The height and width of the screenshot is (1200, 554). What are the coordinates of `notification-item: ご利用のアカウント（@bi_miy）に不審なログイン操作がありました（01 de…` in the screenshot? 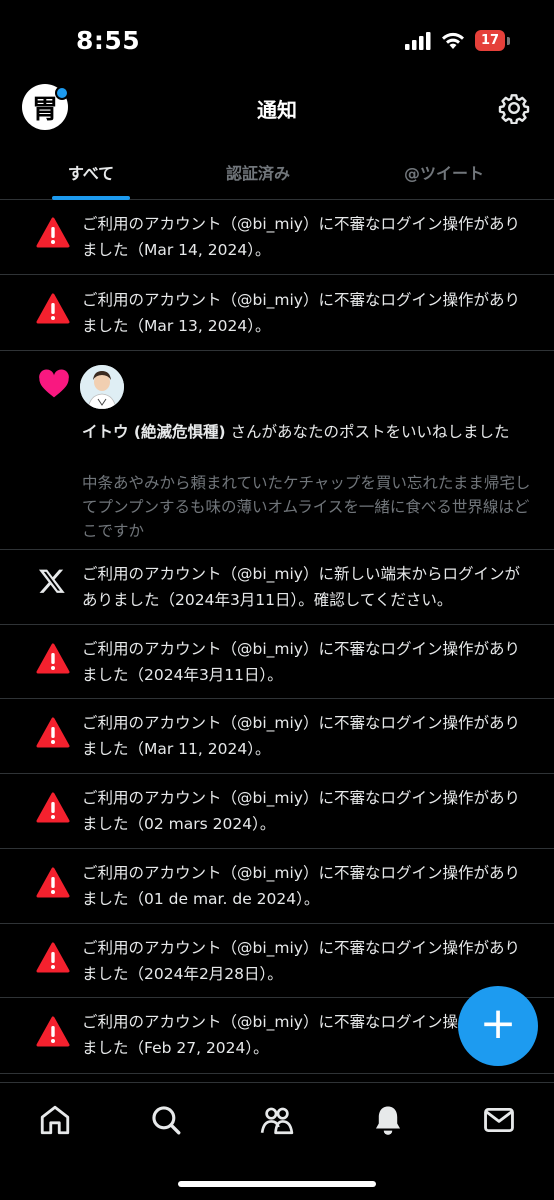 It's located at (277, 886).